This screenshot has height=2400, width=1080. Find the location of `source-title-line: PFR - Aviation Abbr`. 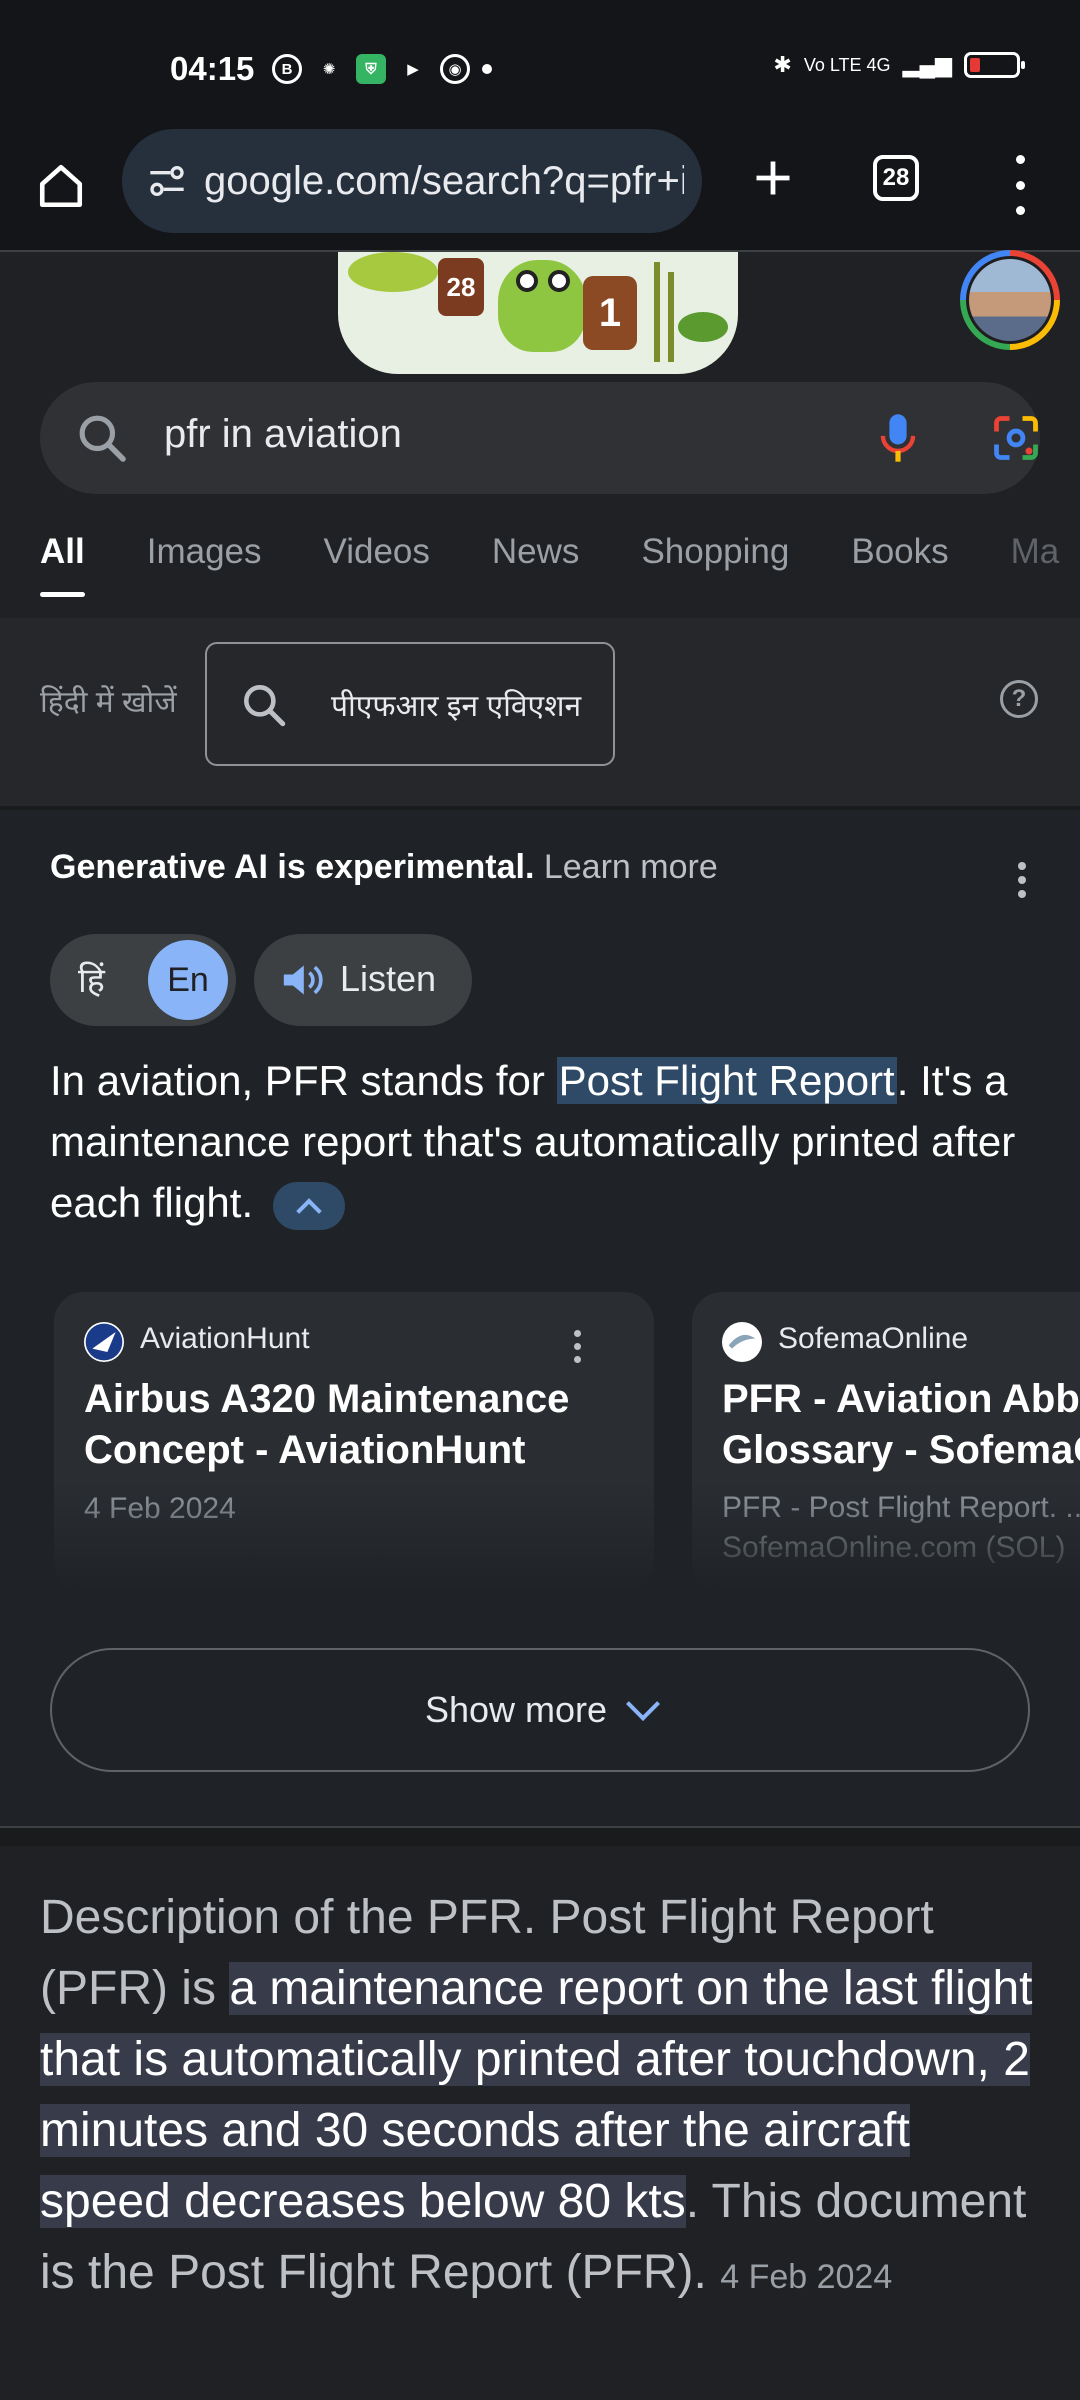

source-title-line: PFR - Aviation Abbr is located at coordinates (901, 1399).